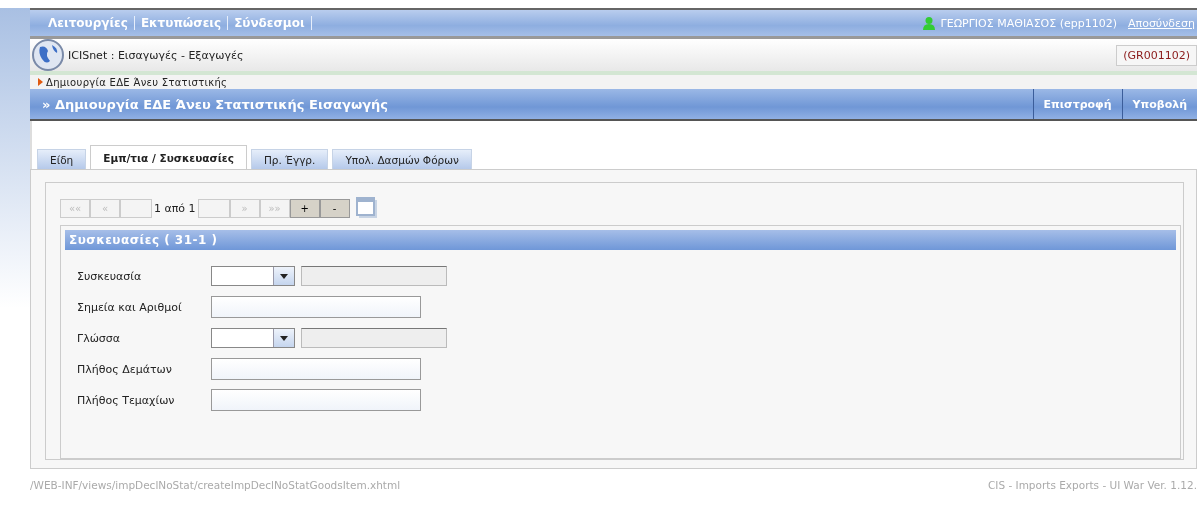  Describe the element at coordinates (304, 208) in the screenshot. I see `add-button: +` at that location.